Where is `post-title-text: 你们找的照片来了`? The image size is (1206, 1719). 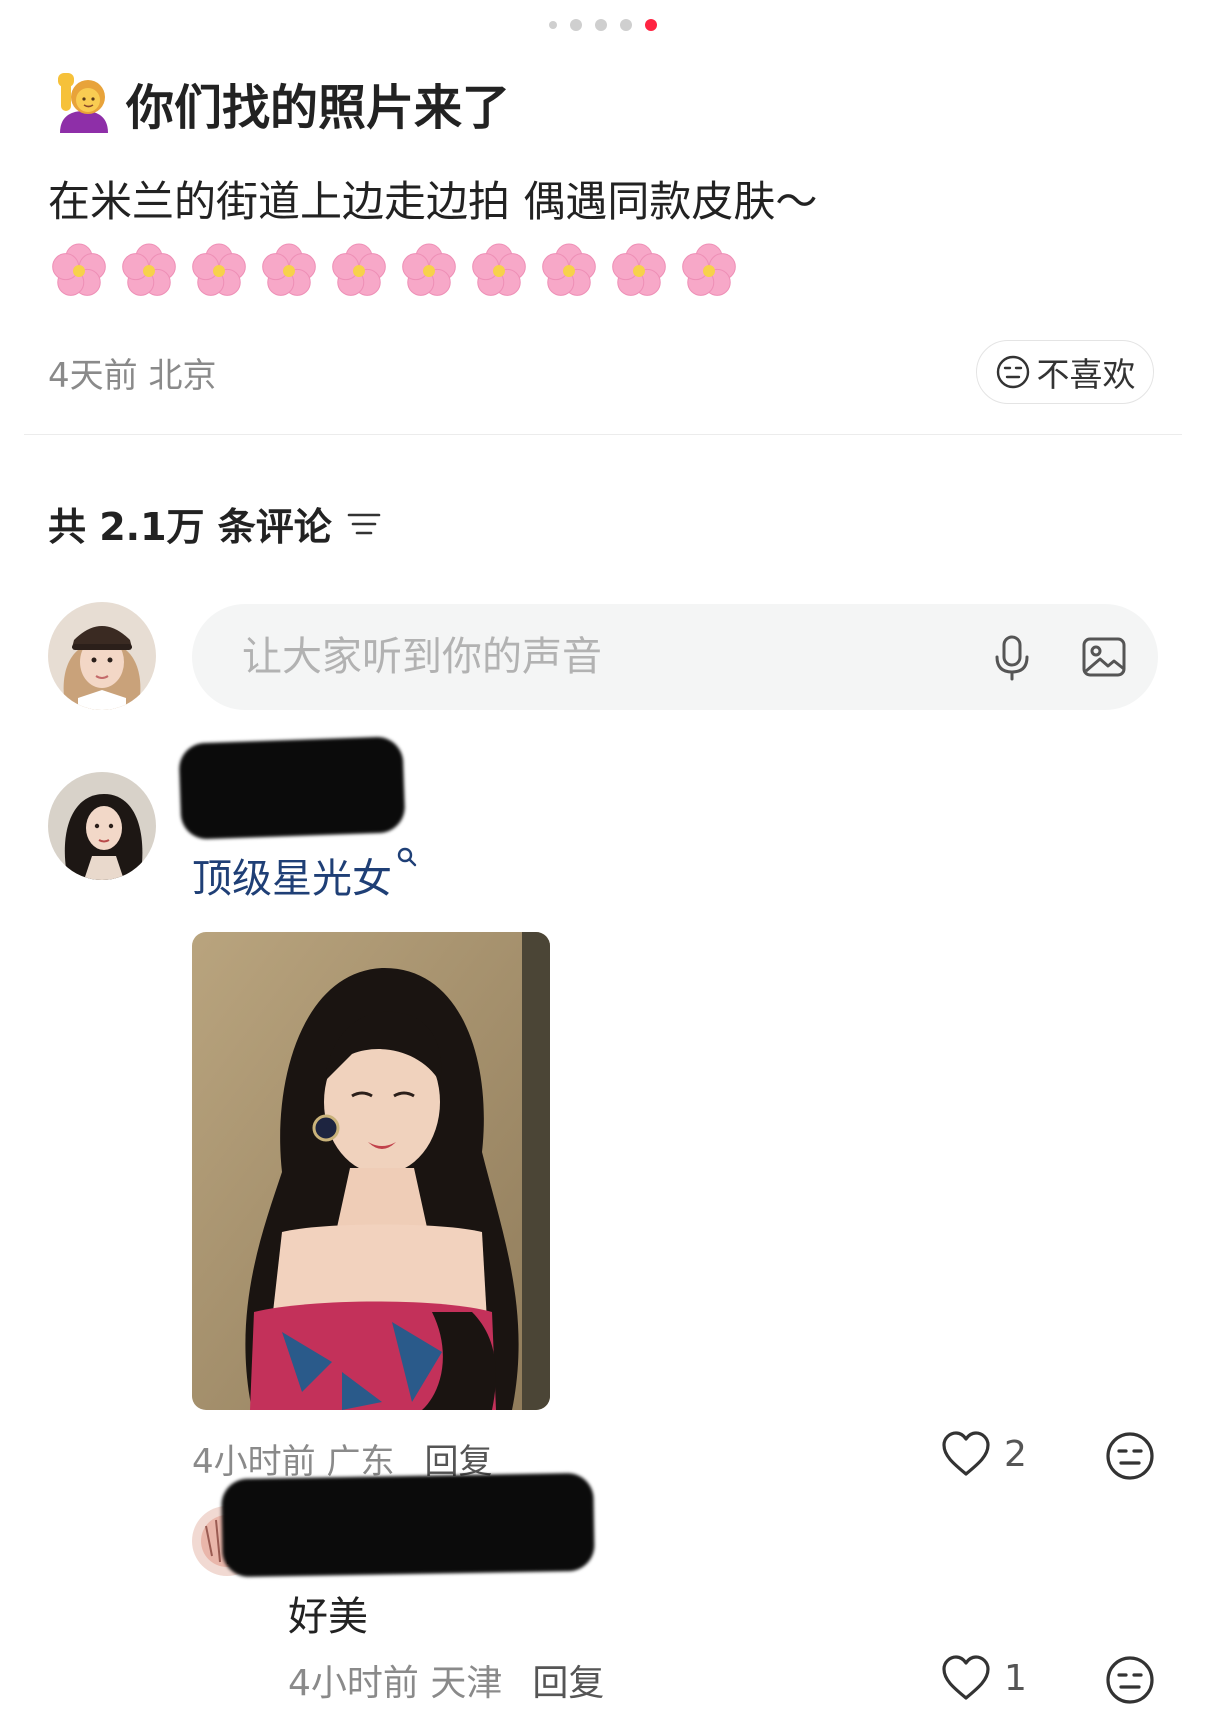
post-title-text: 你们找的照片来了 is located at coordinates (318, 108).